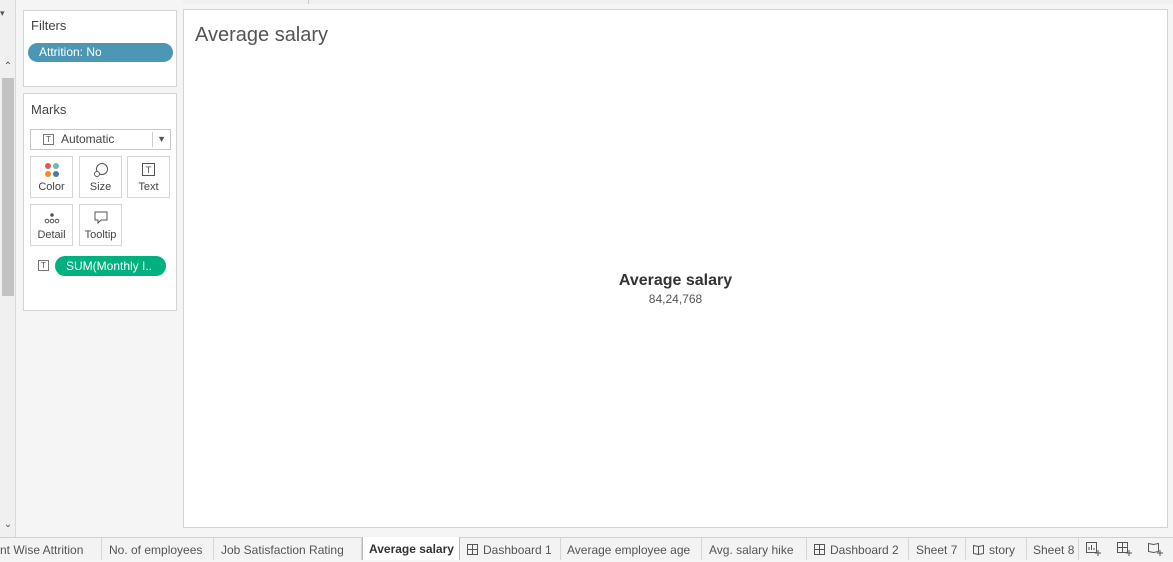 This screenshot has width=1173, height=562. What do you see at coordinates (49, 109) in the screenshot?
I see `marks-title: Marks` at bounding box center [49, 109].